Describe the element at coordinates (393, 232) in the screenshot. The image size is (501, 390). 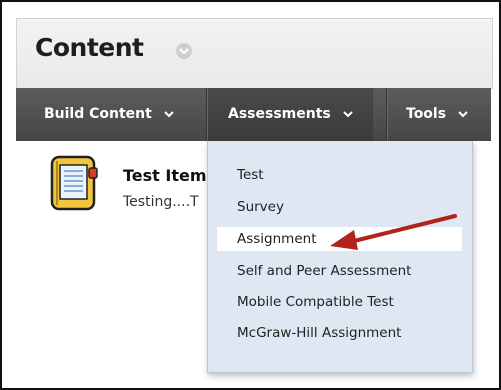
I see `red-arrow-annotation` at that location.